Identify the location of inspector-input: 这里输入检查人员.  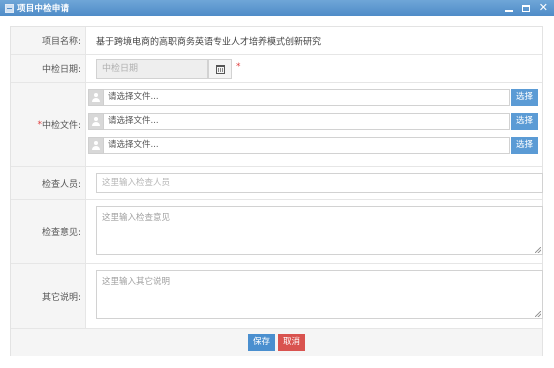
(319, 183).